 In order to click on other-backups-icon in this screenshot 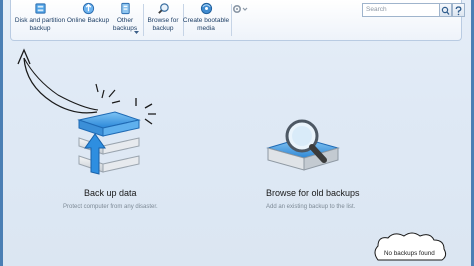, I will do `click(125, 8)`.